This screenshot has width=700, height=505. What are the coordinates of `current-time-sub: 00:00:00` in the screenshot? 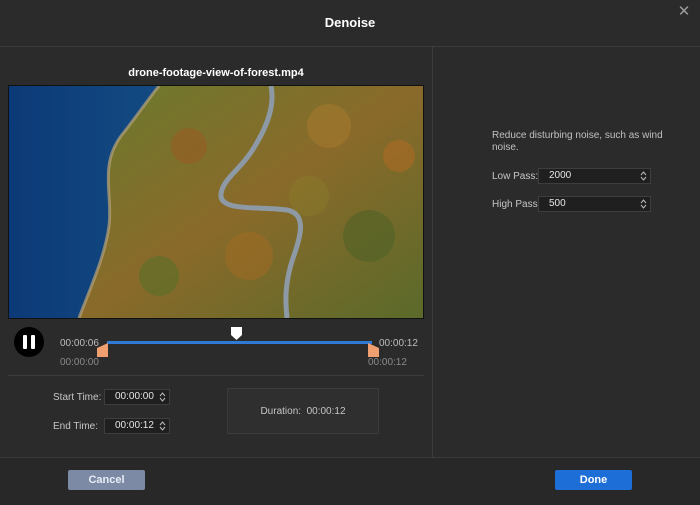 It's located at (79, 362).